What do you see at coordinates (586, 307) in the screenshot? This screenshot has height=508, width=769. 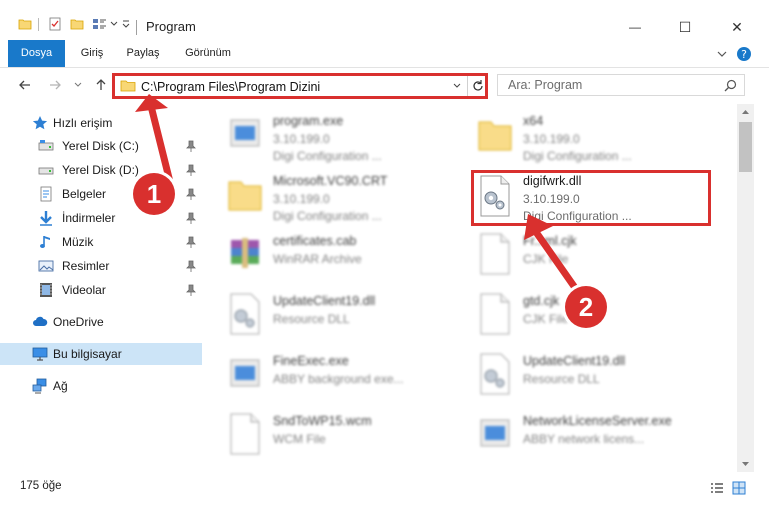 I see `callout-badge-2: 2` at bounding box center [586, 307].